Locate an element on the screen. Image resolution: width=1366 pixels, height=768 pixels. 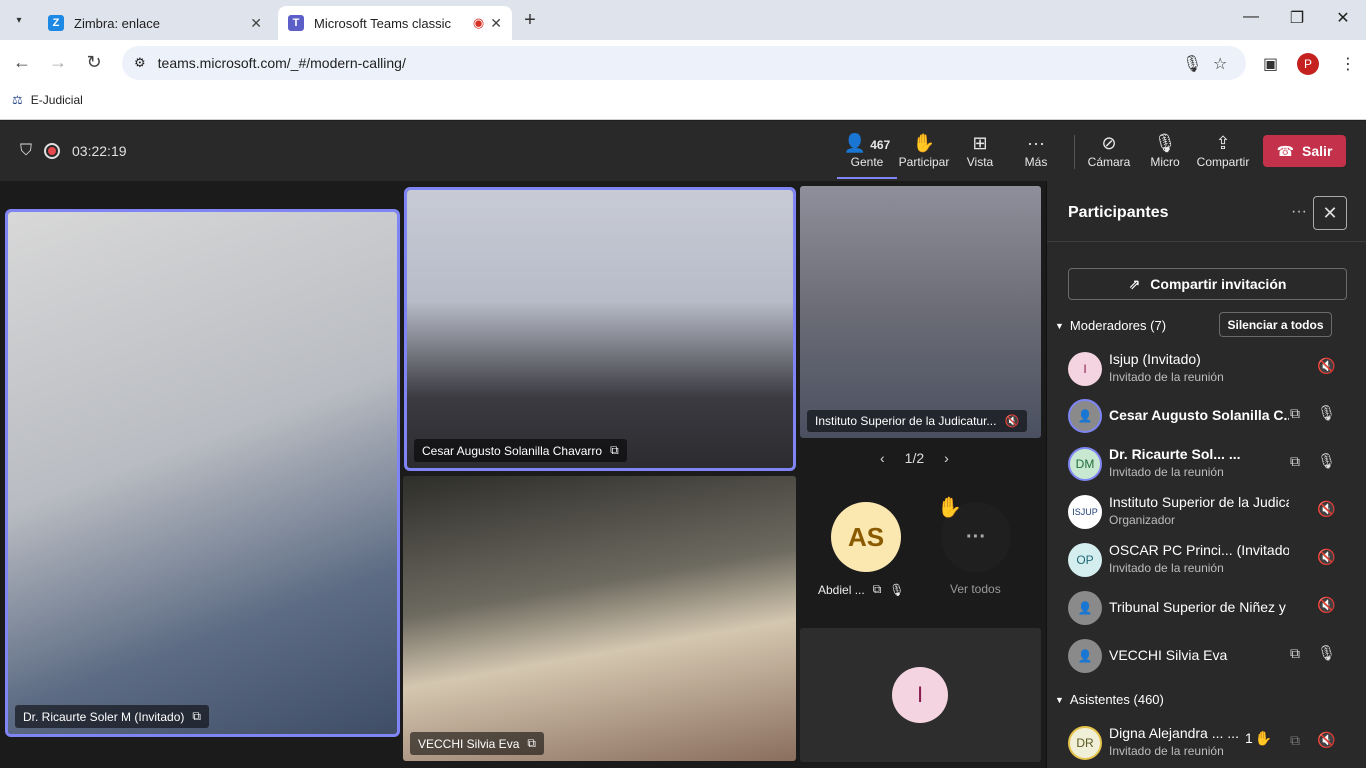
people-icon: 👤 467 is located at coordinates (867, 143).